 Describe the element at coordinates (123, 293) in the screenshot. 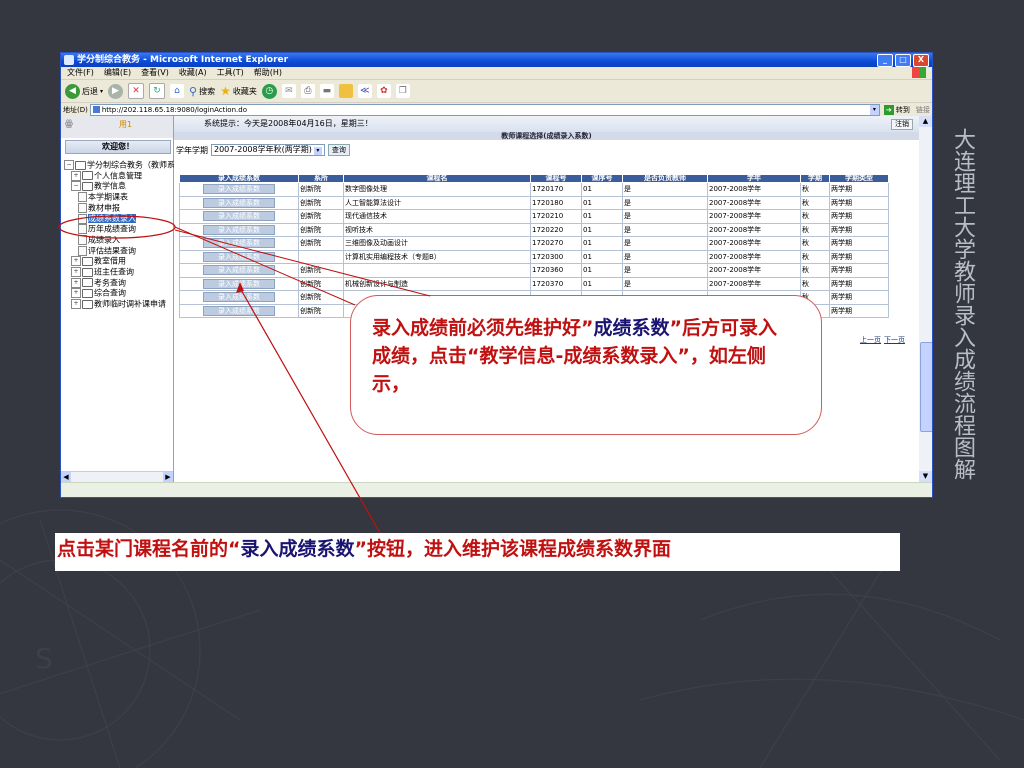

I see `tree-item: + 综合查询` at that location.